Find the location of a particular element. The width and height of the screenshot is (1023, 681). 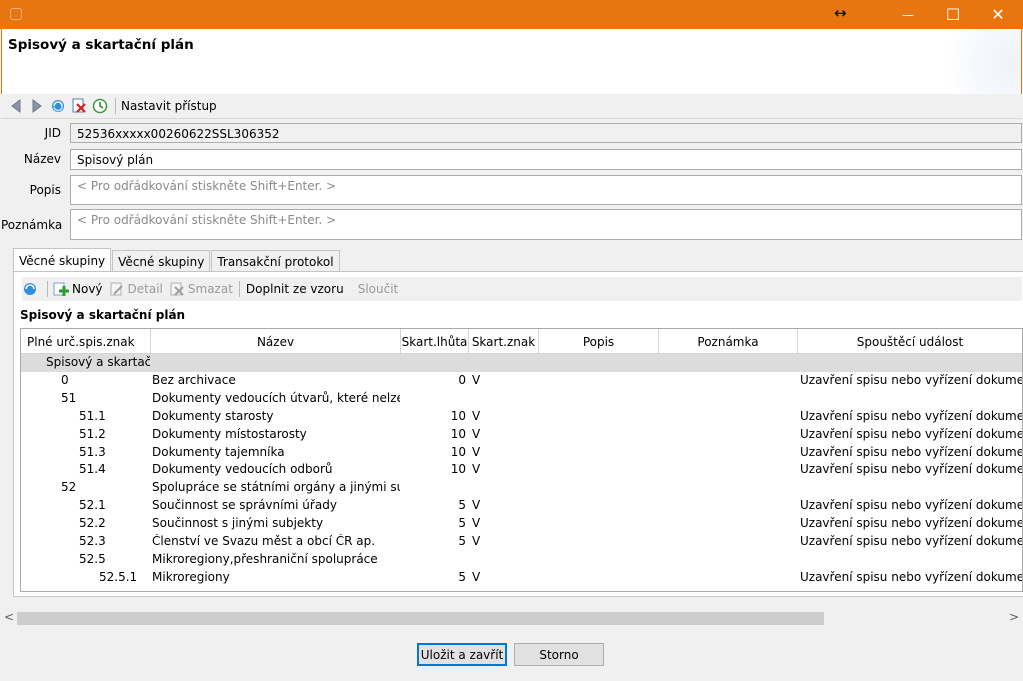

delete-icon is located at coordinates (79, 106).